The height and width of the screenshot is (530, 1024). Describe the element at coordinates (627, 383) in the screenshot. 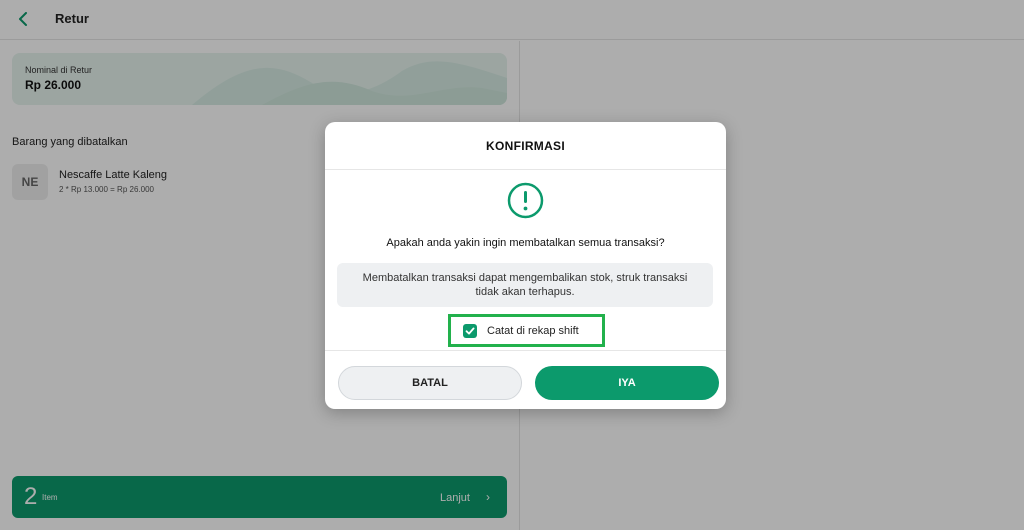

I see `confirm-button: IYA` at that location.